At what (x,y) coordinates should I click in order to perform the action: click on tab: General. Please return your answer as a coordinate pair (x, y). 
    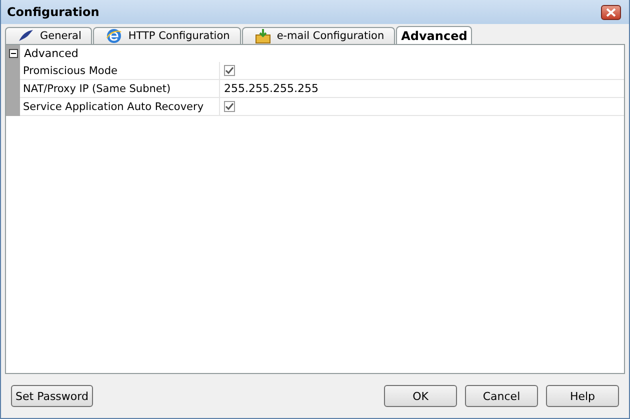
    Looking at the image, I should click on (48, 35).